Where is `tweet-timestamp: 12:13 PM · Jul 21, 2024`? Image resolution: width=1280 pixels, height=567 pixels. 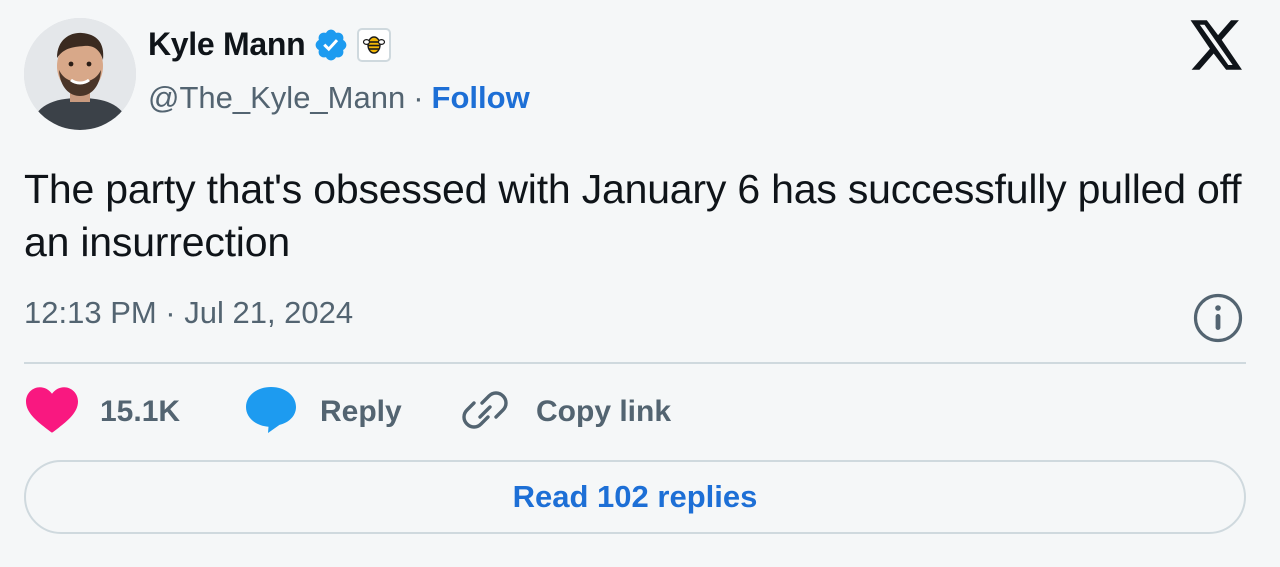
tweet-timestamp: 12:13 PM · Jul 21, 2024 is located at coordinates (188, 313).